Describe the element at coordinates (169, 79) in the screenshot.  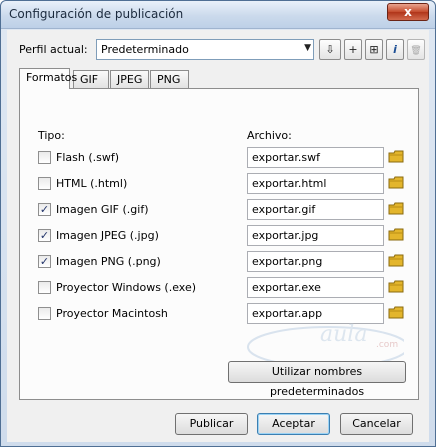
I see `tab-png: PNG` at that location.